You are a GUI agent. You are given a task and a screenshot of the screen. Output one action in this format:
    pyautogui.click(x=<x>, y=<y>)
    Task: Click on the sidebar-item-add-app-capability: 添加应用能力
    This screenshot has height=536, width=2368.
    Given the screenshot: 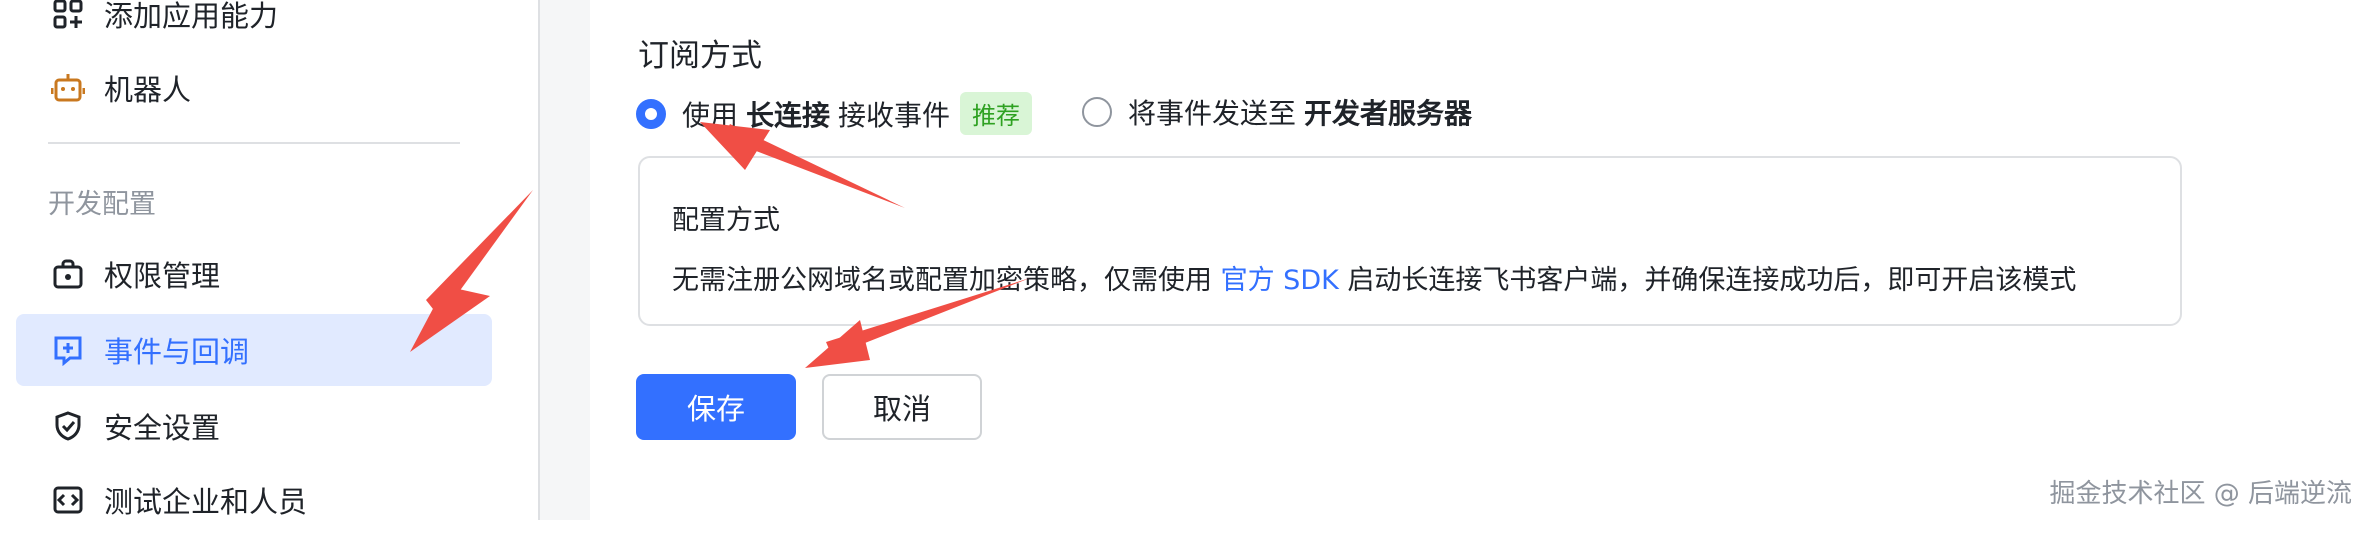 What is the action you would take?
    pyautogui.click(x=254, y=25)
    